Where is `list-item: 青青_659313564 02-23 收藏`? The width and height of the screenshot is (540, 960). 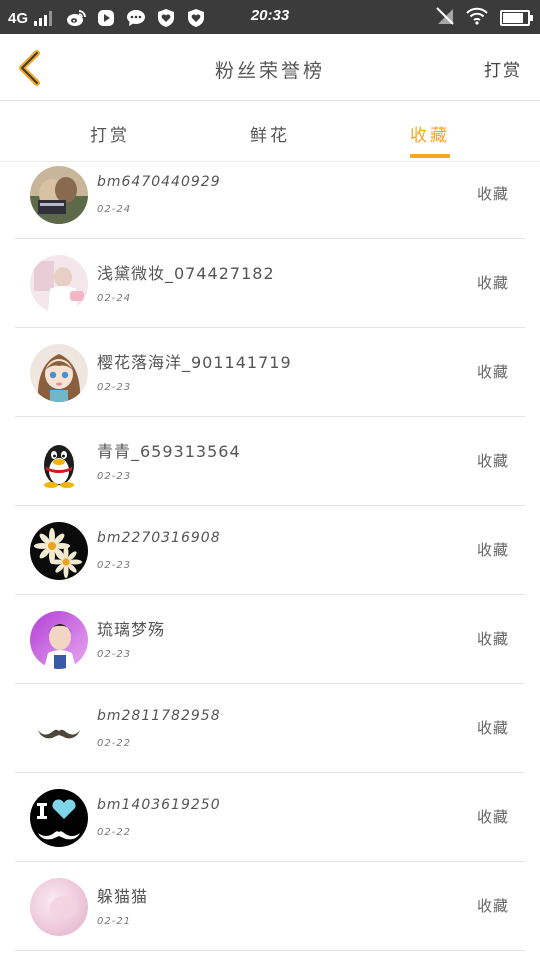
list-item: 青青_659313564 02-23 收藏 is located at coordinates (270, 461).